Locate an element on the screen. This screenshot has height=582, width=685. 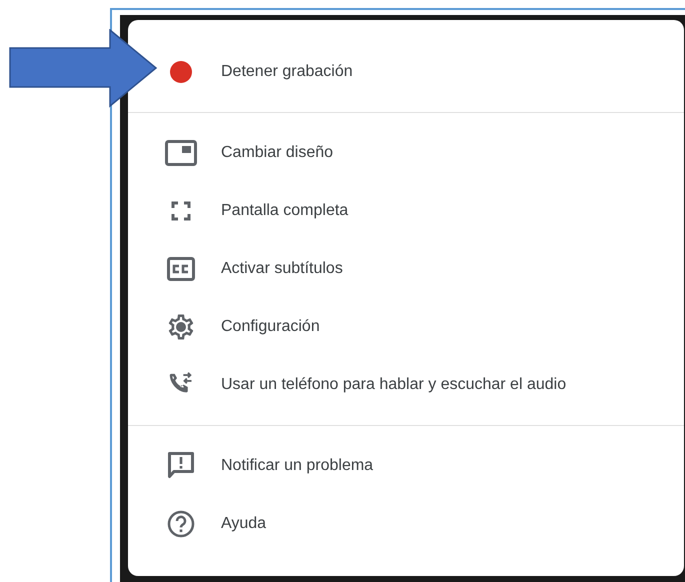
fullscreen-icon is located at coordinates (180, 211).